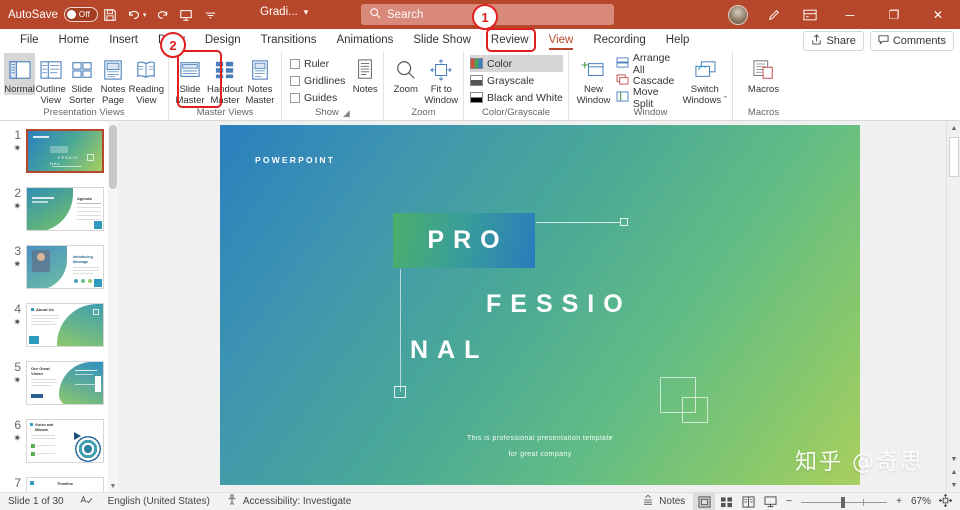  Describe the element at coordinates (123, 40) in the screenshot. I see `tab-insert: Insert` at that location.